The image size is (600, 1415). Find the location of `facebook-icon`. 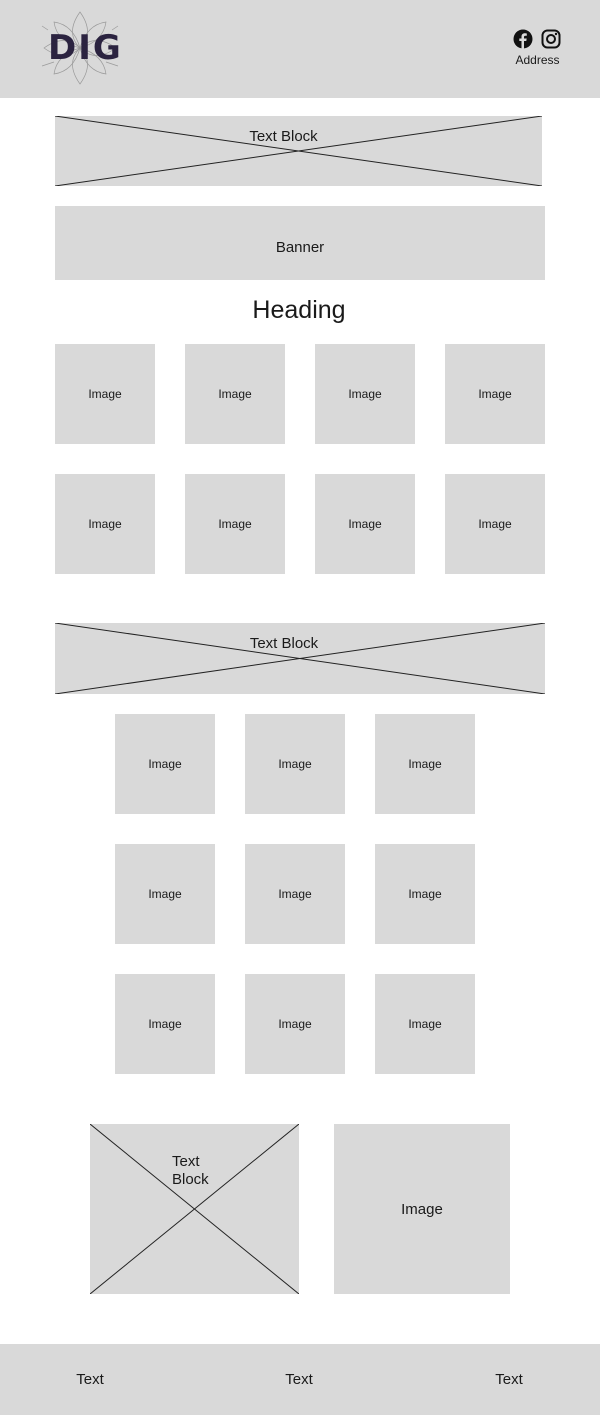

facebook-icon is located at coordinates (523, 39).